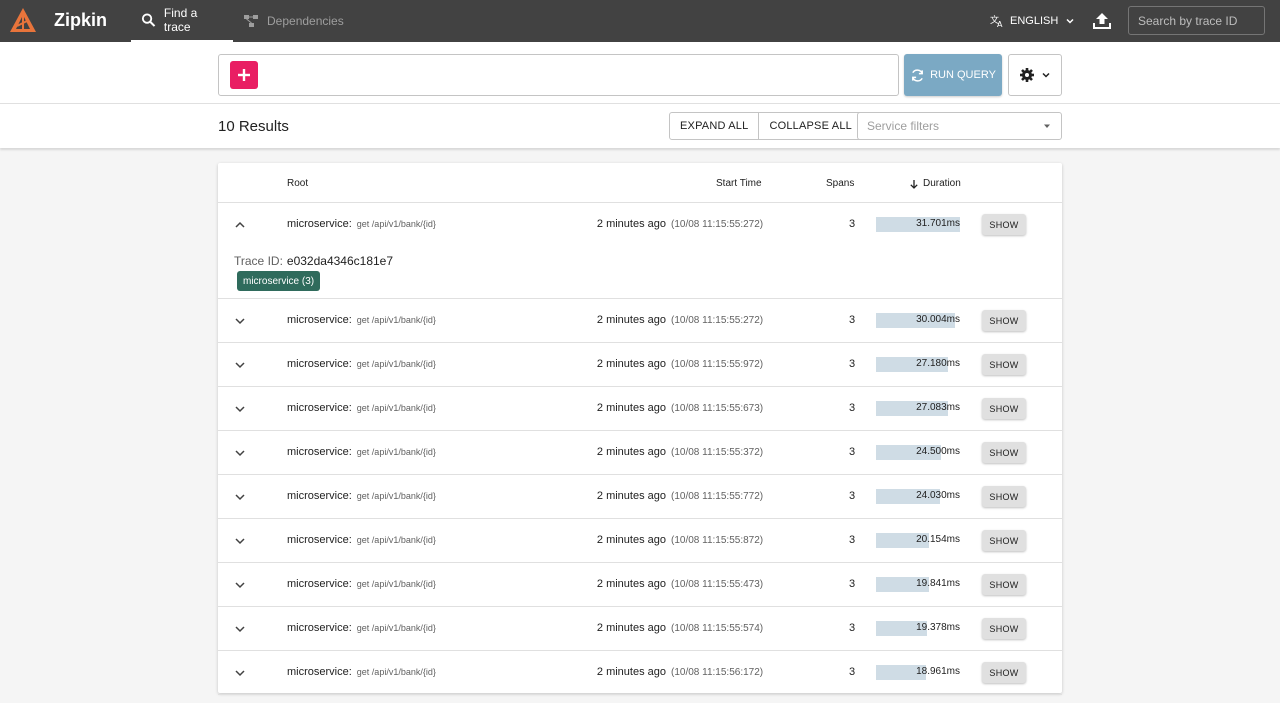 The height and width of the screenshot is (703, 1280). I want to click on duration-bar: 19.841ms, so click(918, 584).